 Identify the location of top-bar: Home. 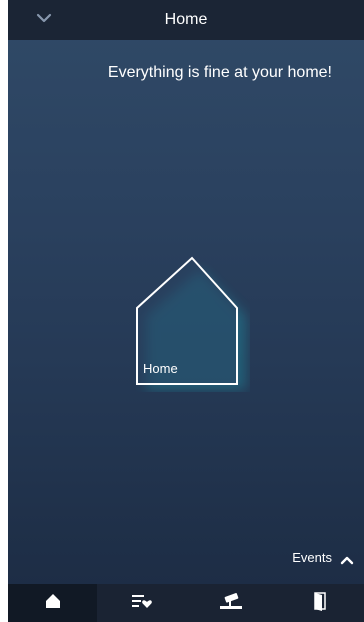
(186, 20).